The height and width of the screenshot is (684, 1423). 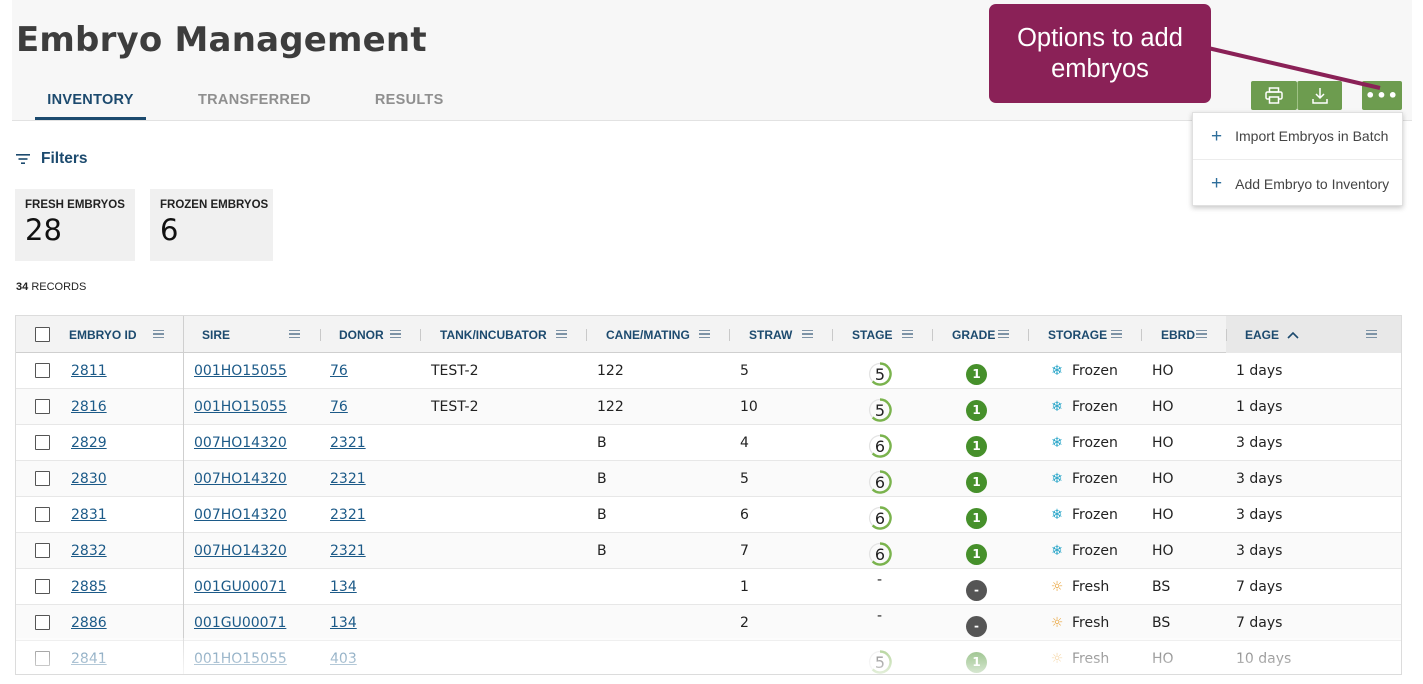 What do you see at coordinates (103, 334) in the screenshot?
I see `header-embryo-id: EMBRYO ID` at bounding box center [103, 334].